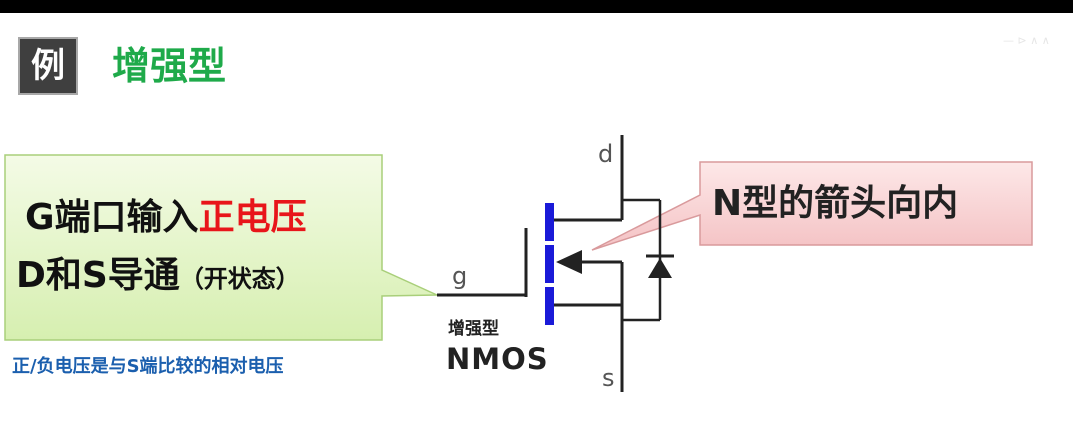 This screenshot has height=435, width=1073. Describe the element at coordinates (1026, 40) in the screenshot. I see `watermark: — ⊳ ∧ ∧` at that location.